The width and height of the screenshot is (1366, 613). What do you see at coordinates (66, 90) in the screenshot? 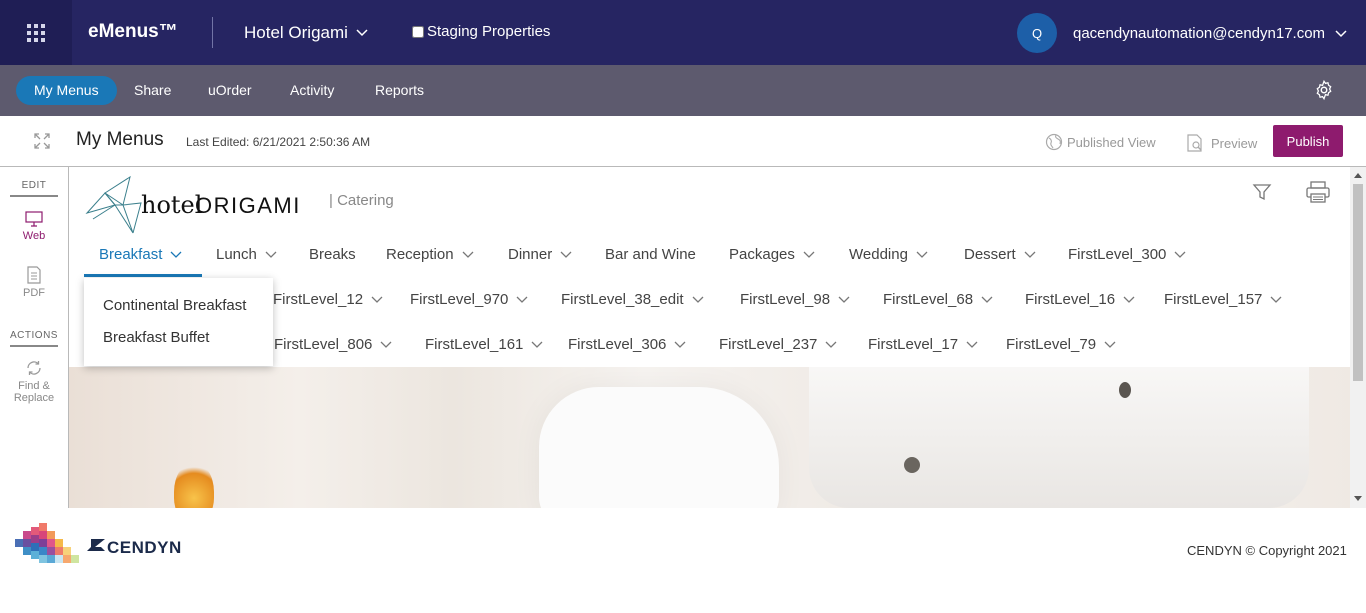
I see `nav-my-menus: My Menus` at bounding box center [66, 90].